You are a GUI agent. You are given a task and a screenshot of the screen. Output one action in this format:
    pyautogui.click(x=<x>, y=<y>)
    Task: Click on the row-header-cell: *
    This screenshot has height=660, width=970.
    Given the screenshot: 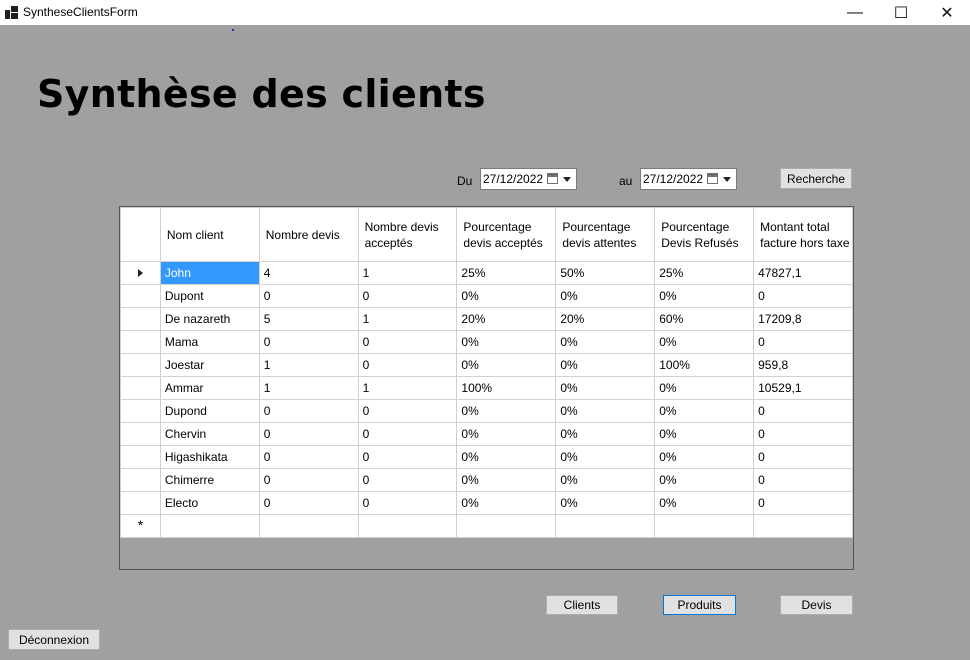 What is the action you would take?
    pyautogui.click(x=140, y=526)
    